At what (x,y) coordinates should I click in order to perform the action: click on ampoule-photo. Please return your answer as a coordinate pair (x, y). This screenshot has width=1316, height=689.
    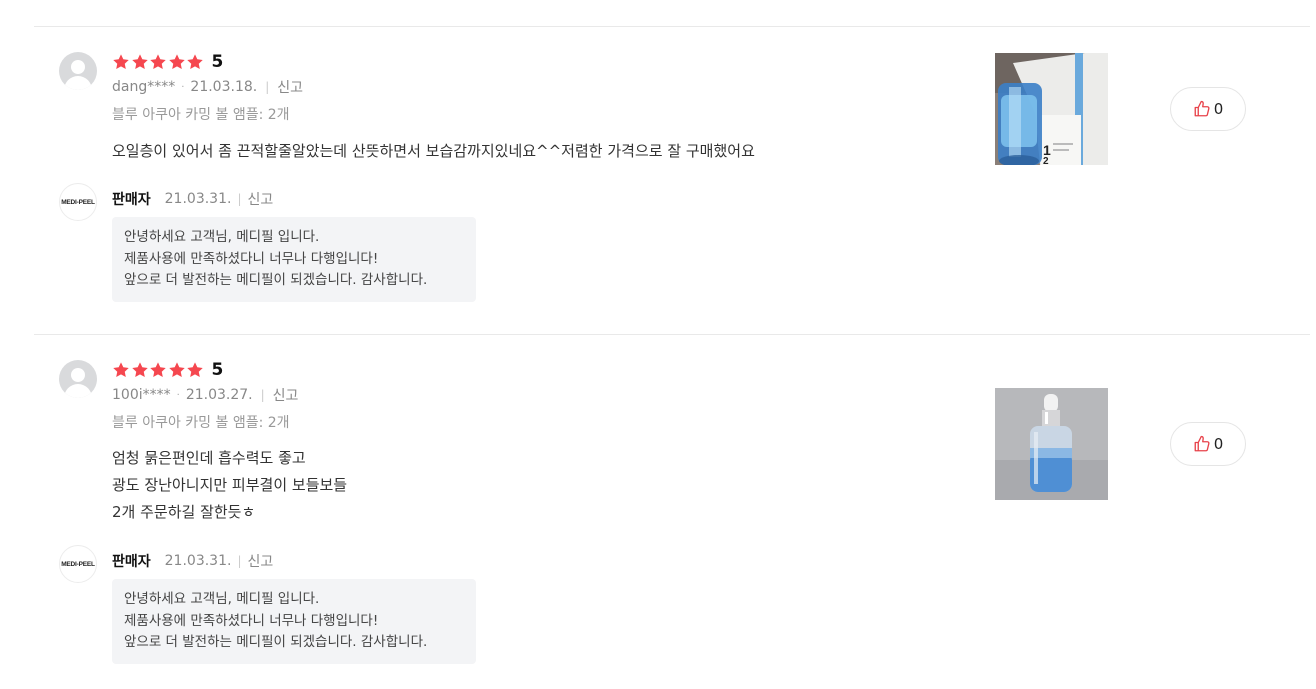
    Looking at the image, I should click on (1051, 444).